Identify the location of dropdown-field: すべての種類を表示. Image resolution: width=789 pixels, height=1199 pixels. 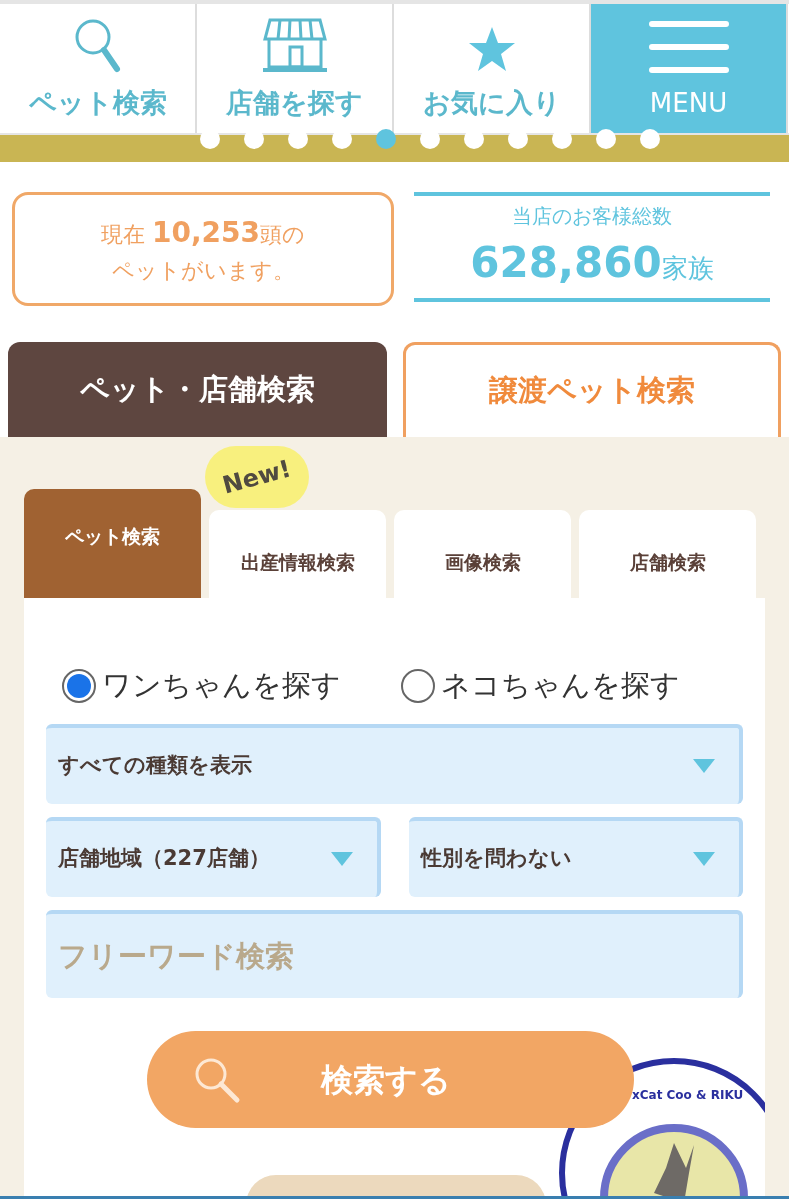
(394, 764).